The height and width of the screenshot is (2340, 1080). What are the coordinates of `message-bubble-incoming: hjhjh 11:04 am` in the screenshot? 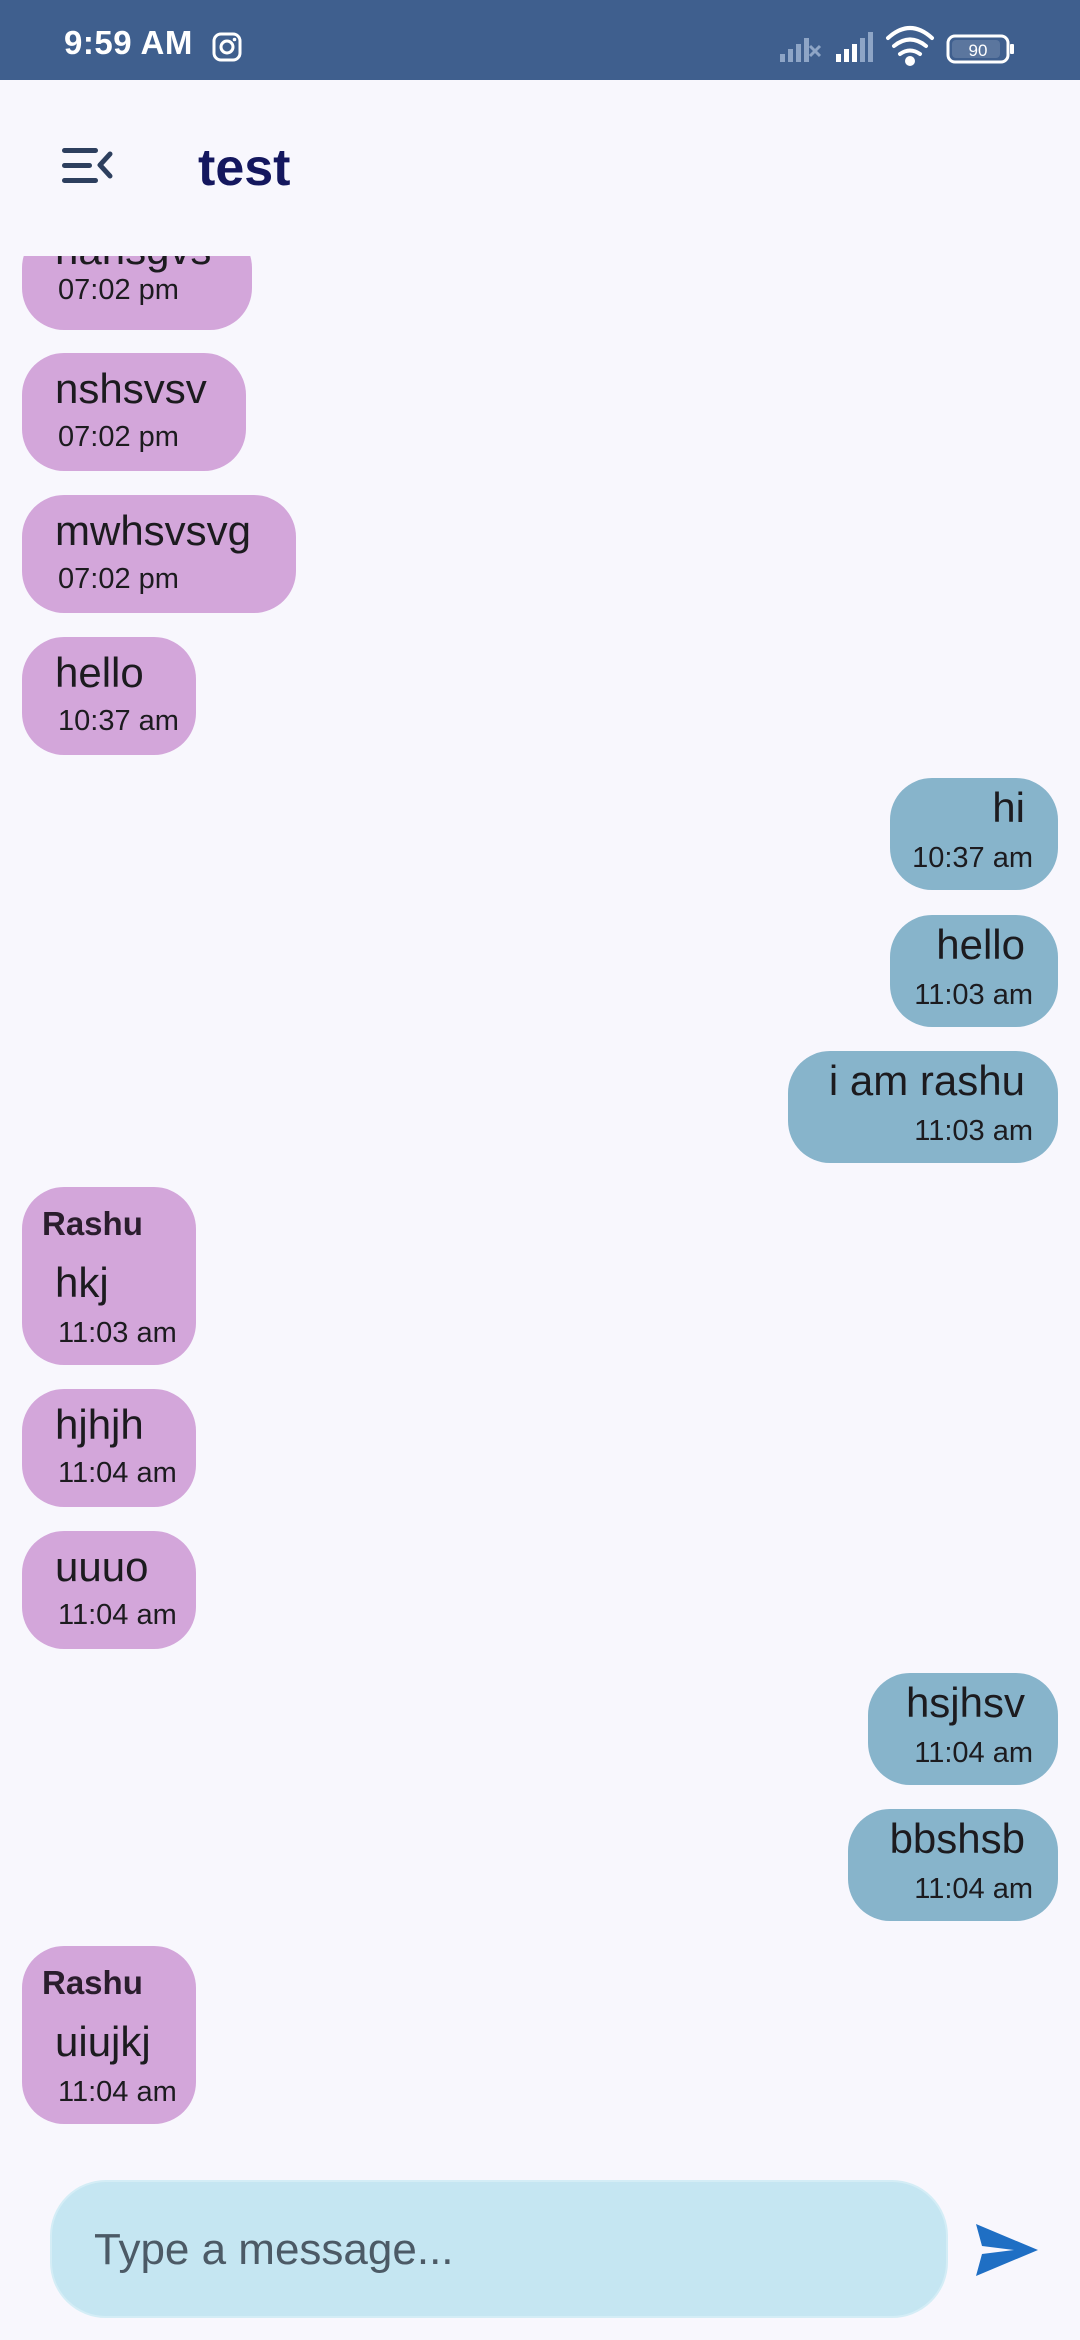 It's located at (109, 1448).